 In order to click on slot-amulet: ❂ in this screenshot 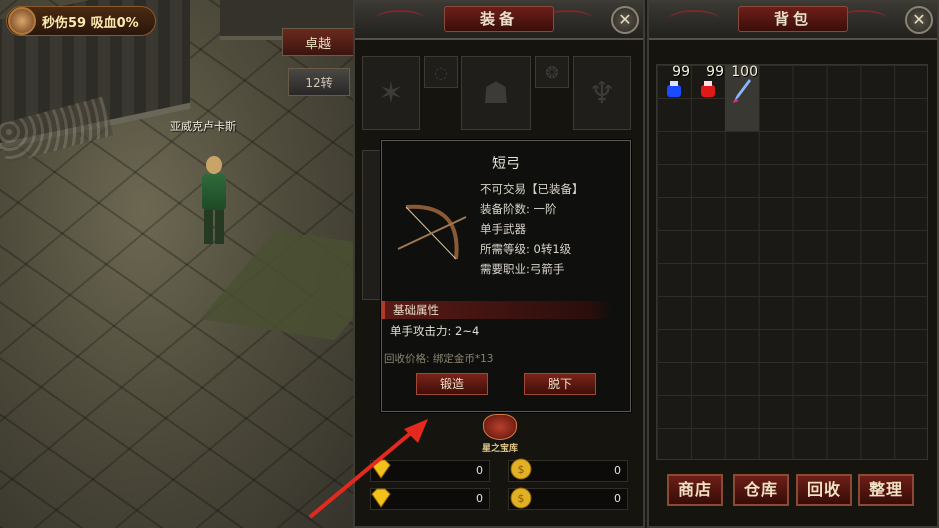, I will do `click(552, 72)`.